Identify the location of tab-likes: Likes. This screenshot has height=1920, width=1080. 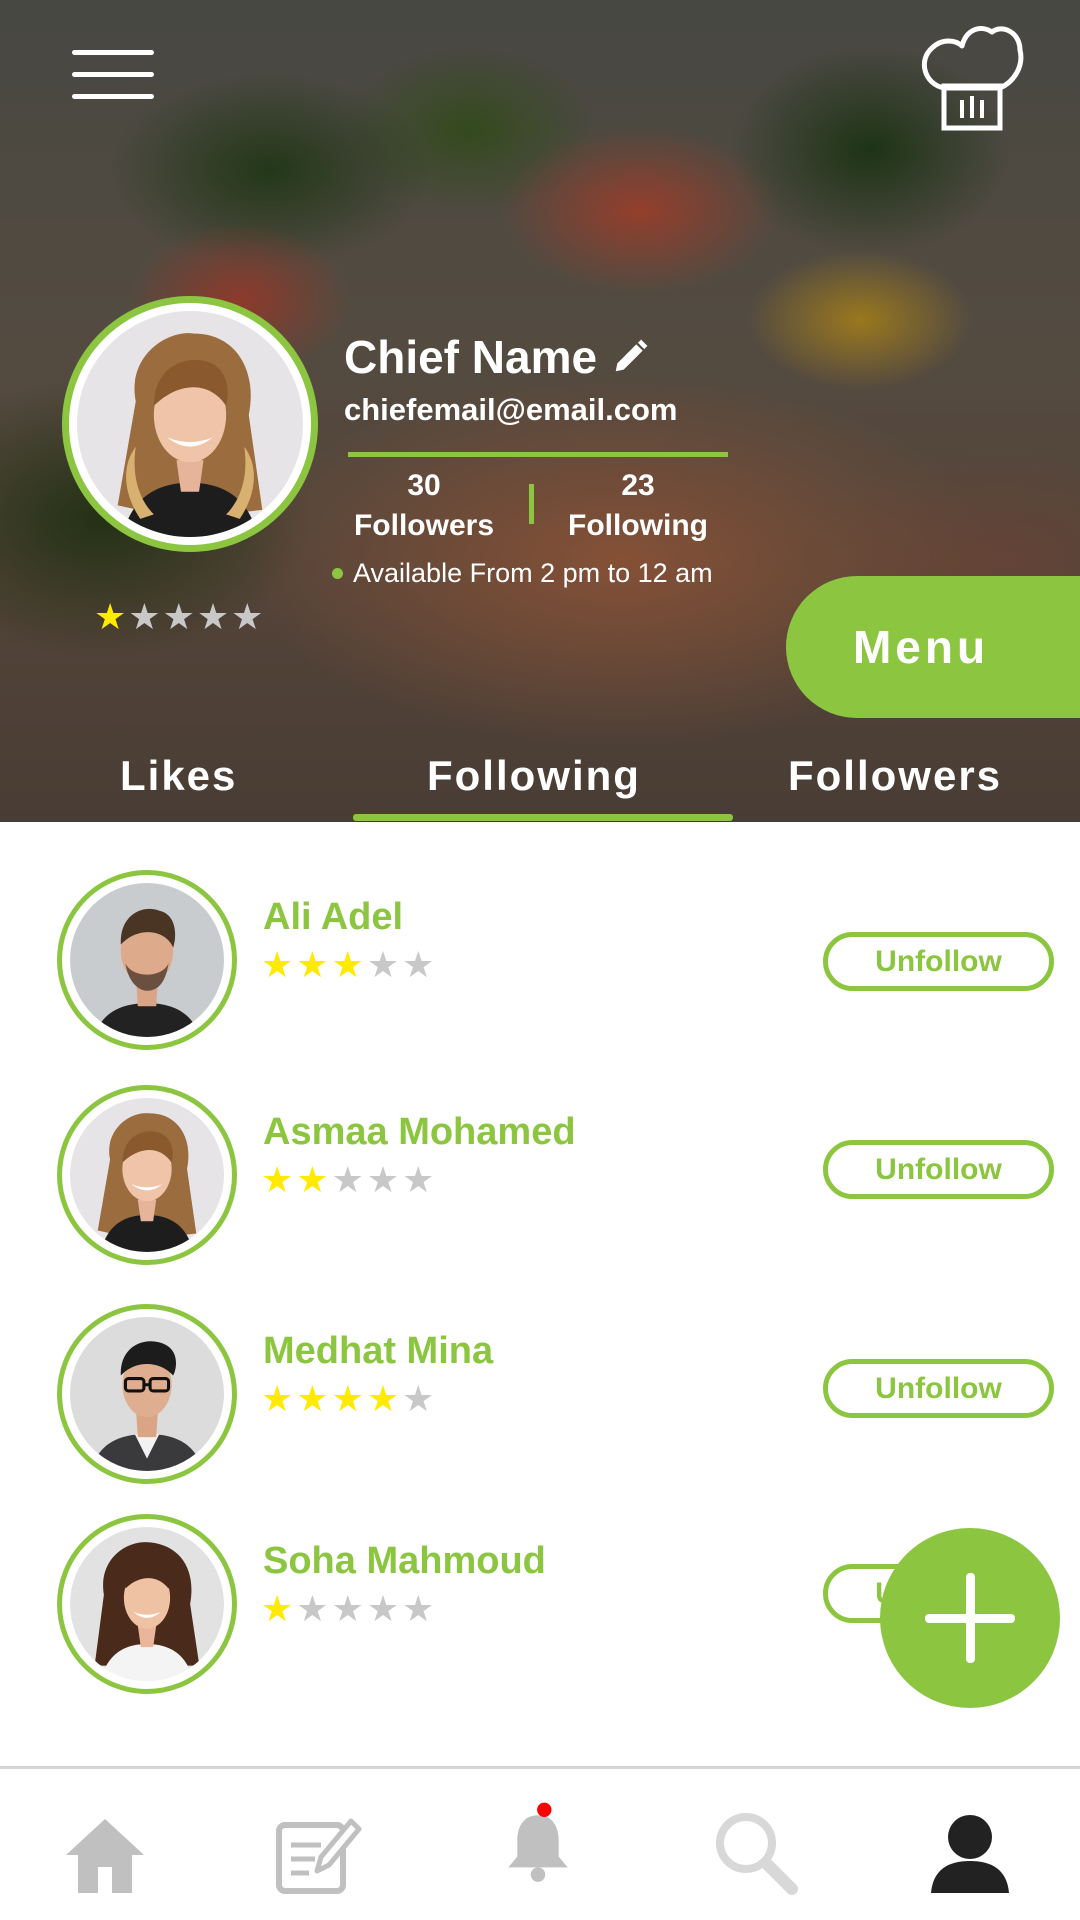
(178, 776).